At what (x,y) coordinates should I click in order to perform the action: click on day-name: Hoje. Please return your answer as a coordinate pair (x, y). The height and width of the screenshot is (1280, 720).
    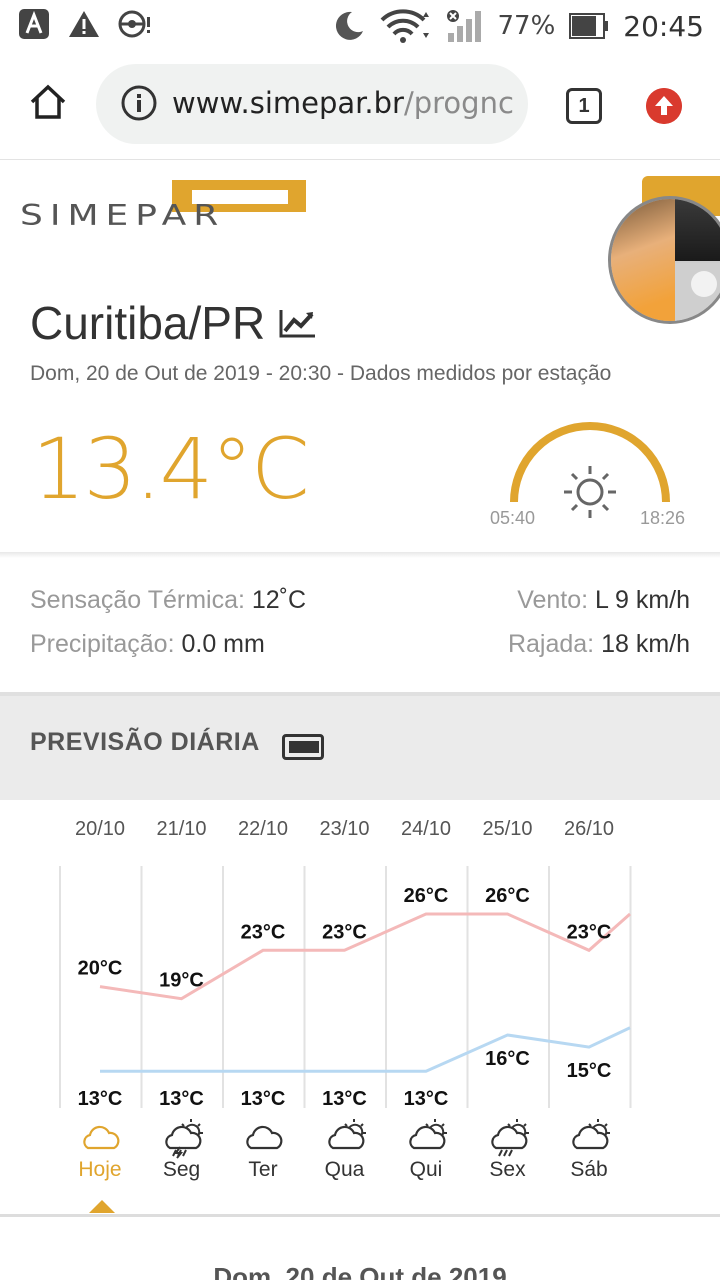
    Looking at the image, I should click on (100, 1170).